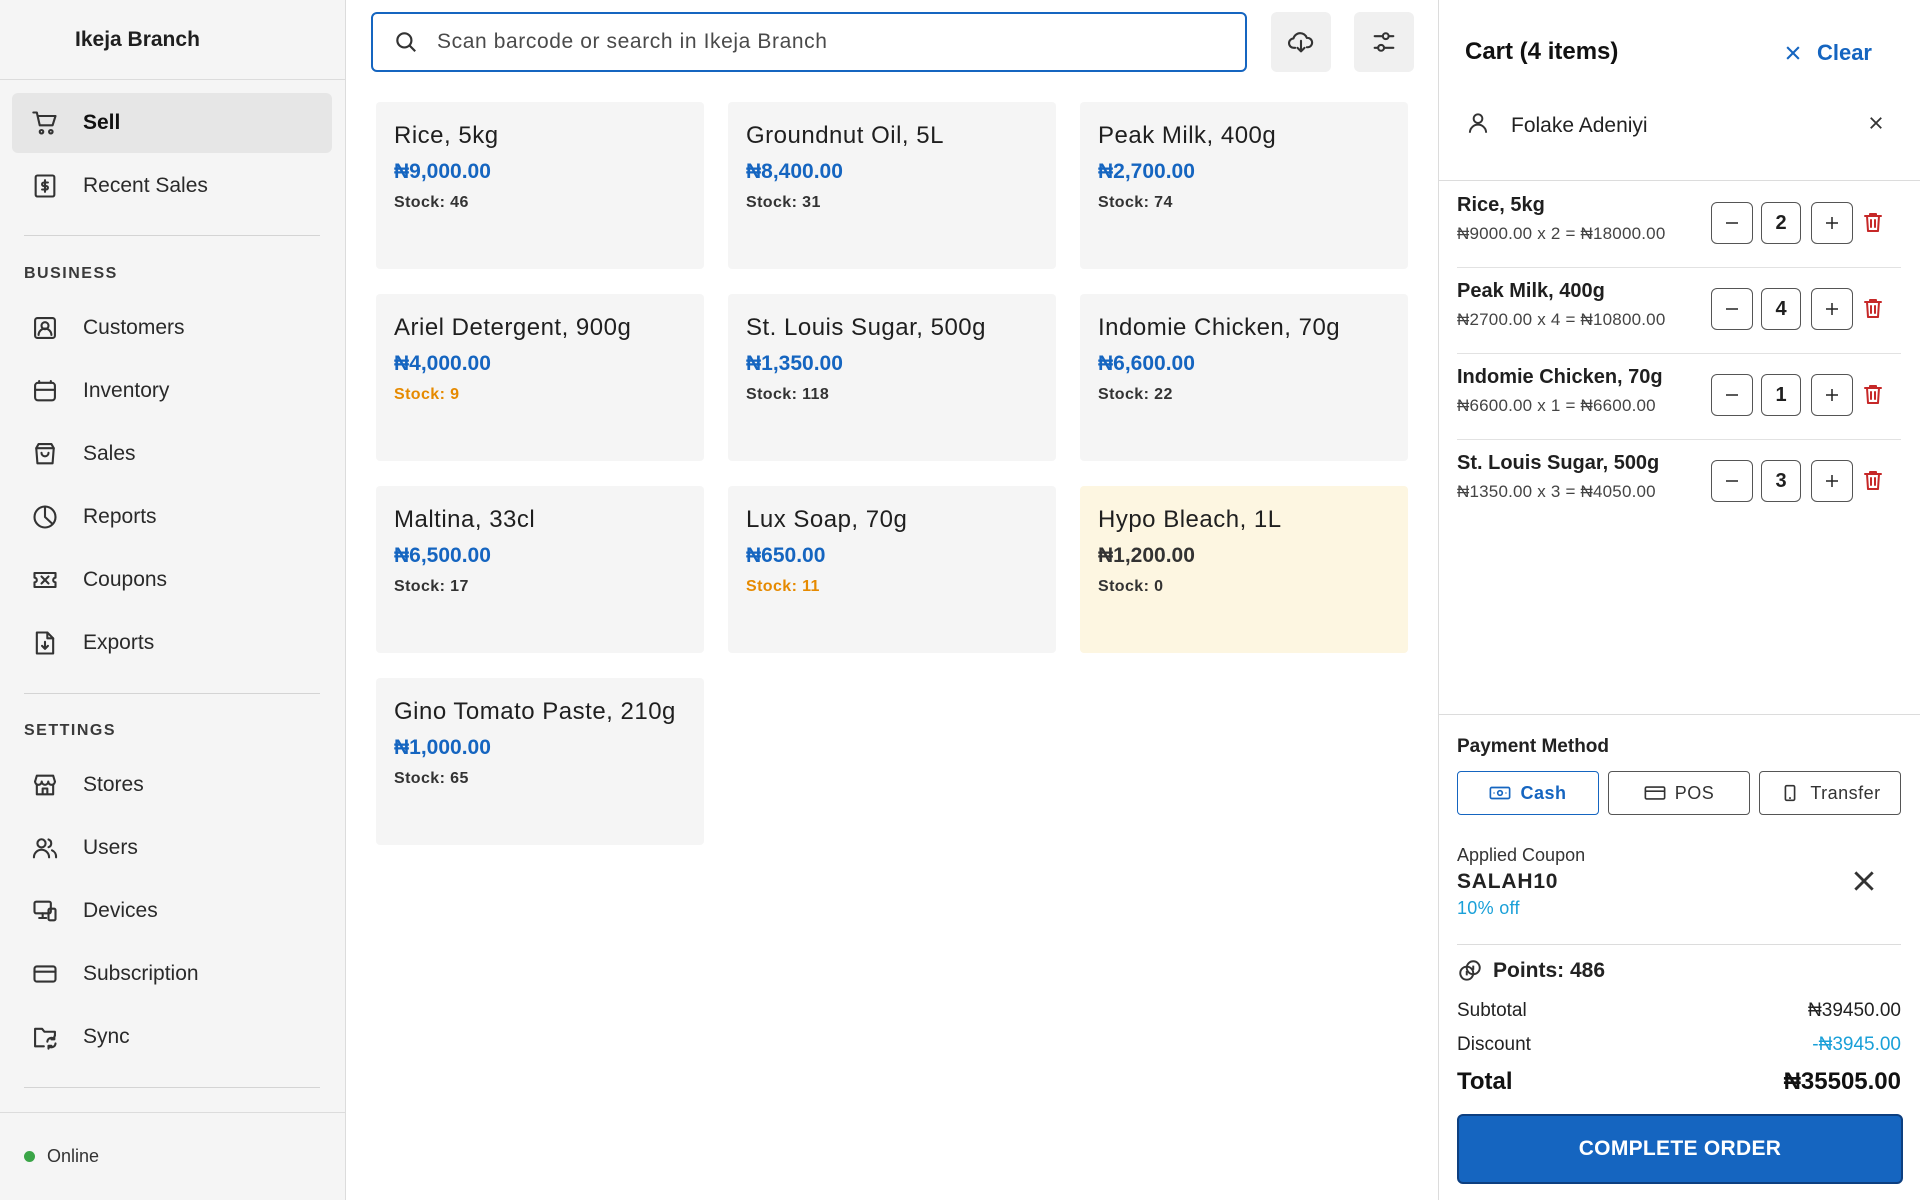  Describe the element at coordinates (442, 363) in the screenshot. I see `product-price: ₦4,000.00` at that location.